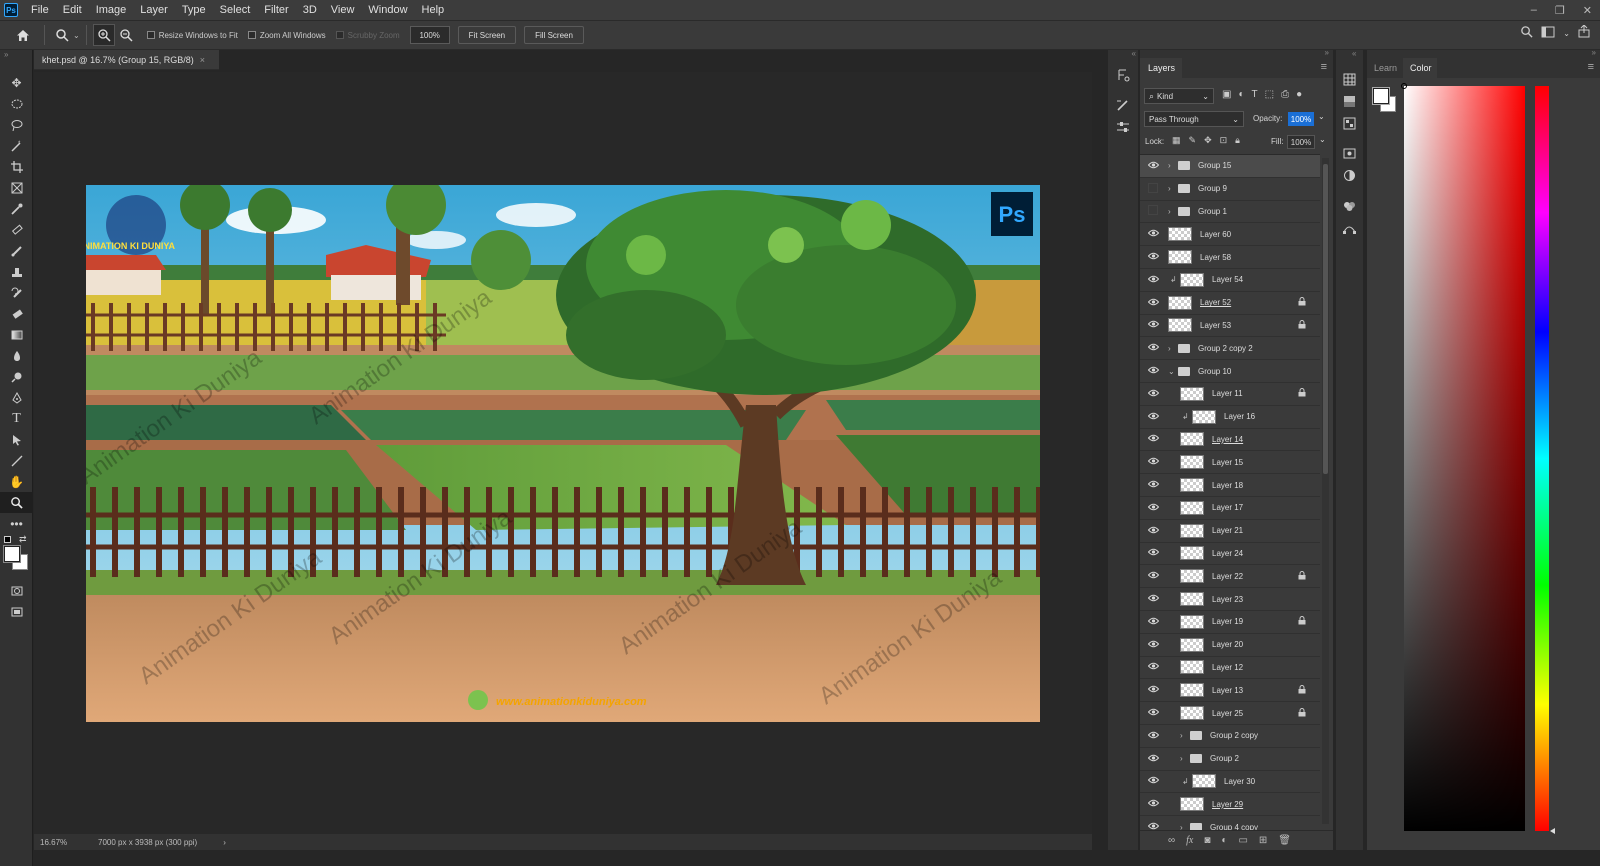 This screenshot has width=1600, height=866. What do you see at coordinates (1325, 491) in the screenshot?
I see `layers-scrollbar` at bounding box center [1325, 491].